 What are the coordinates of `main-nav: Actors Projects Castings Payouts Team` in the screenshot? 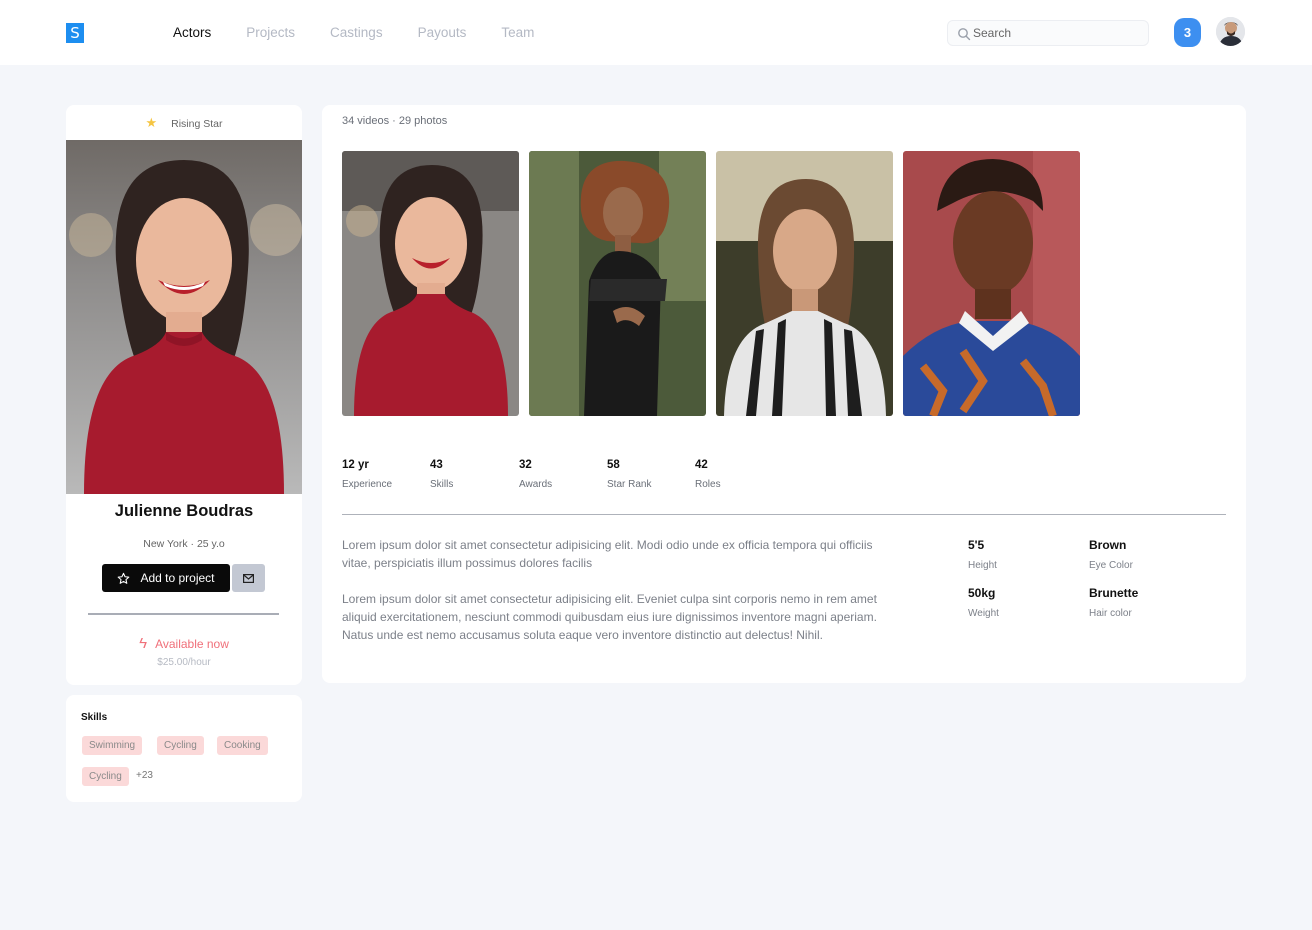 It's located at (371, 32).